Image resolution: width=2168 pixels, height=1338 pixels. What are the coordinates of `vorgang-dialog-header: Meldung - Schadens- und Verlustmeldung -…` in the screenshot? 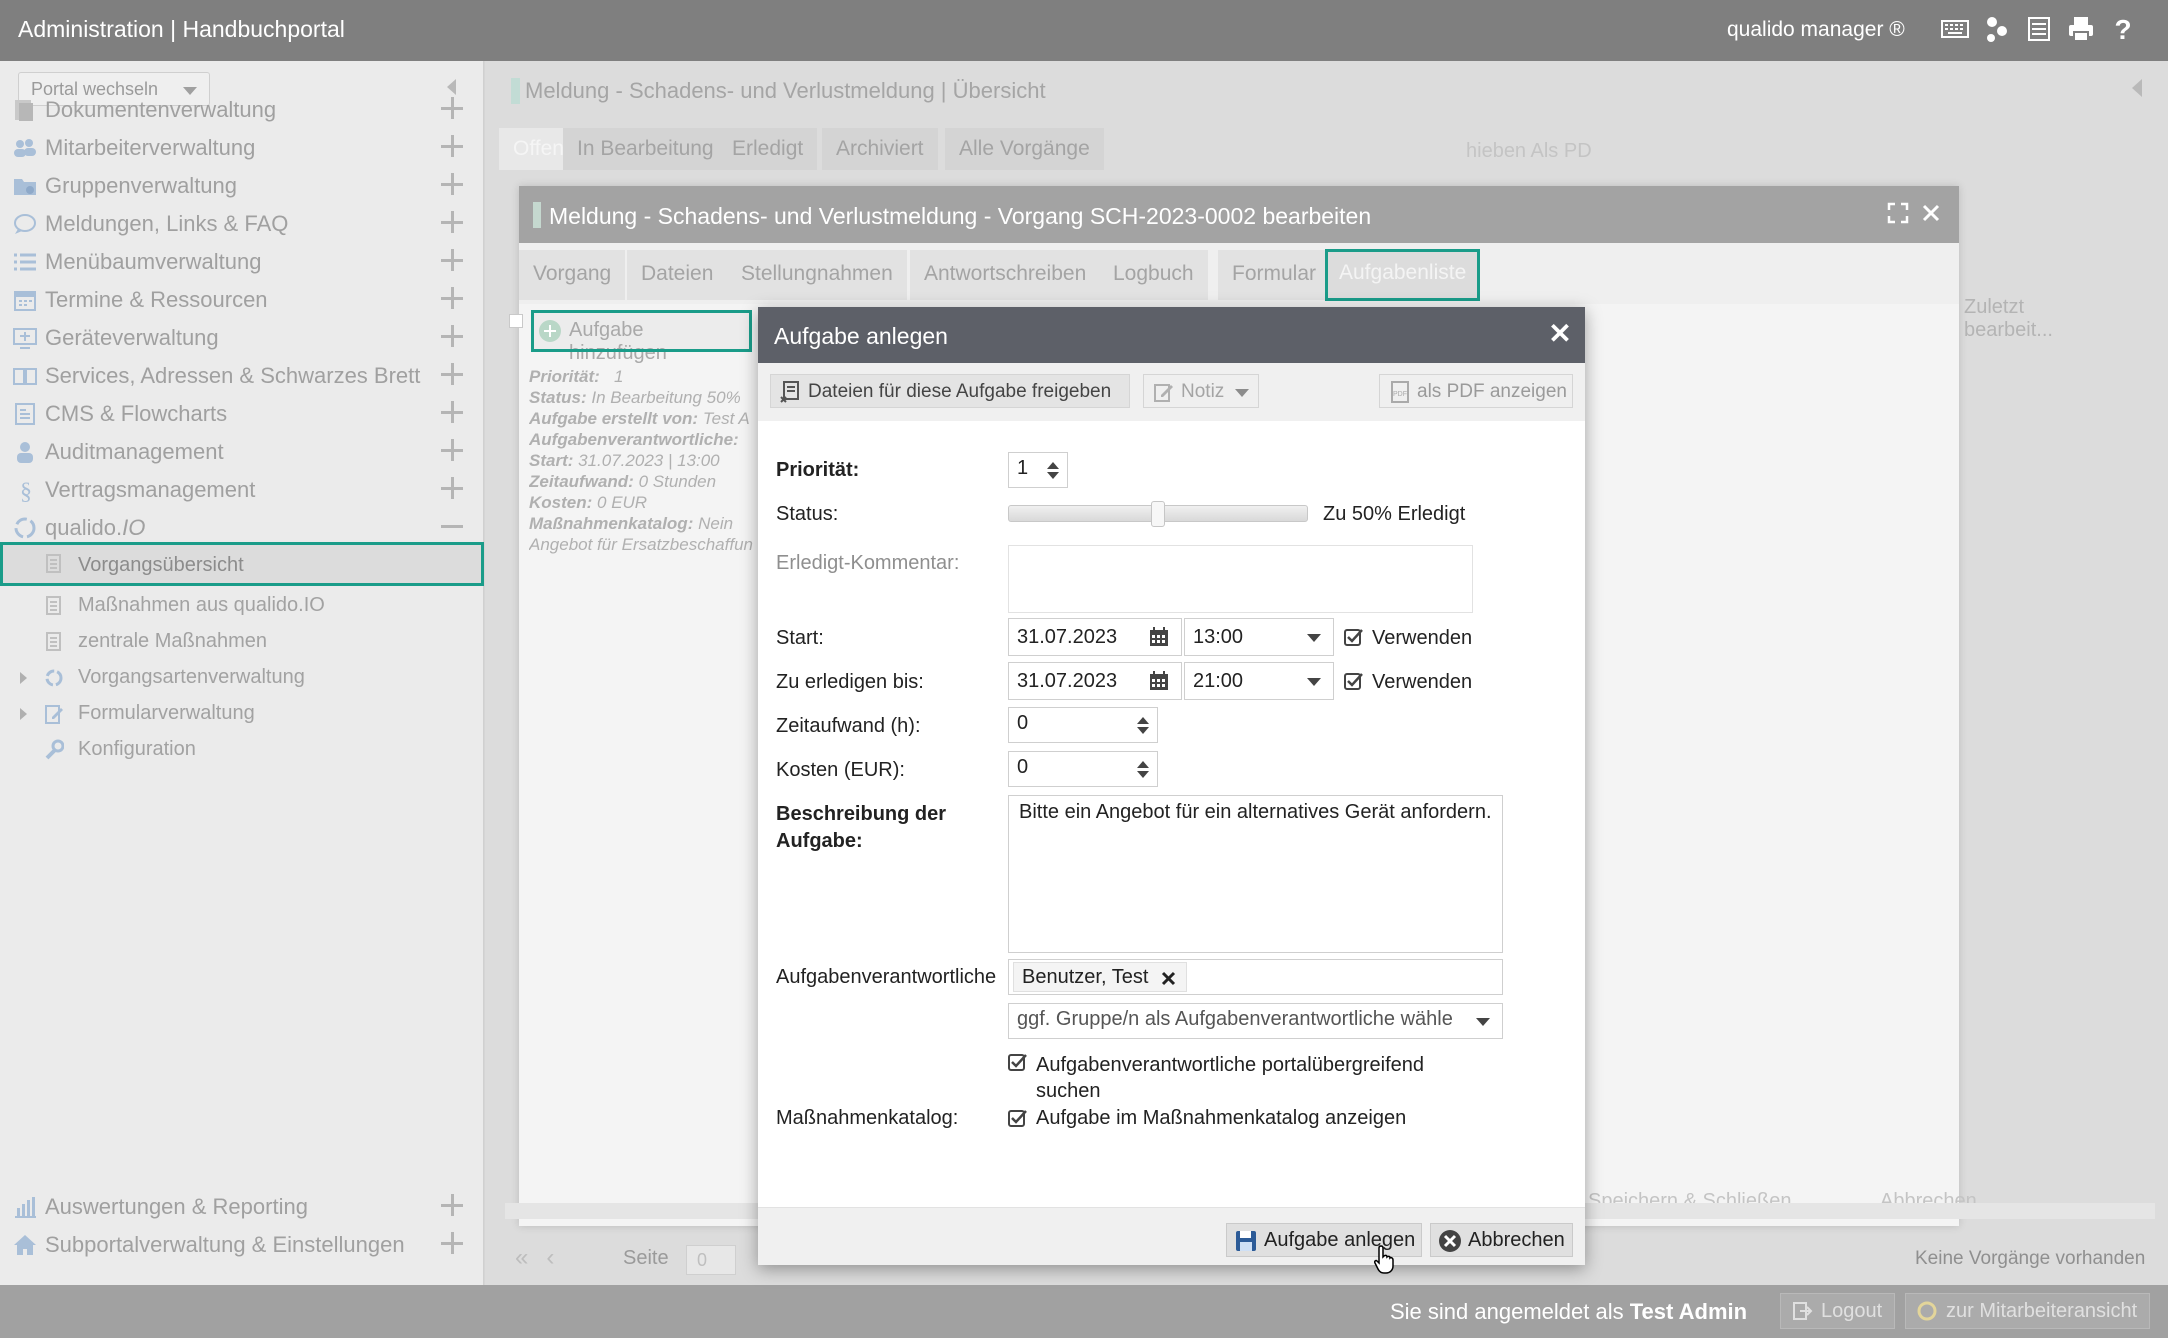 It's located at (1239, 214).